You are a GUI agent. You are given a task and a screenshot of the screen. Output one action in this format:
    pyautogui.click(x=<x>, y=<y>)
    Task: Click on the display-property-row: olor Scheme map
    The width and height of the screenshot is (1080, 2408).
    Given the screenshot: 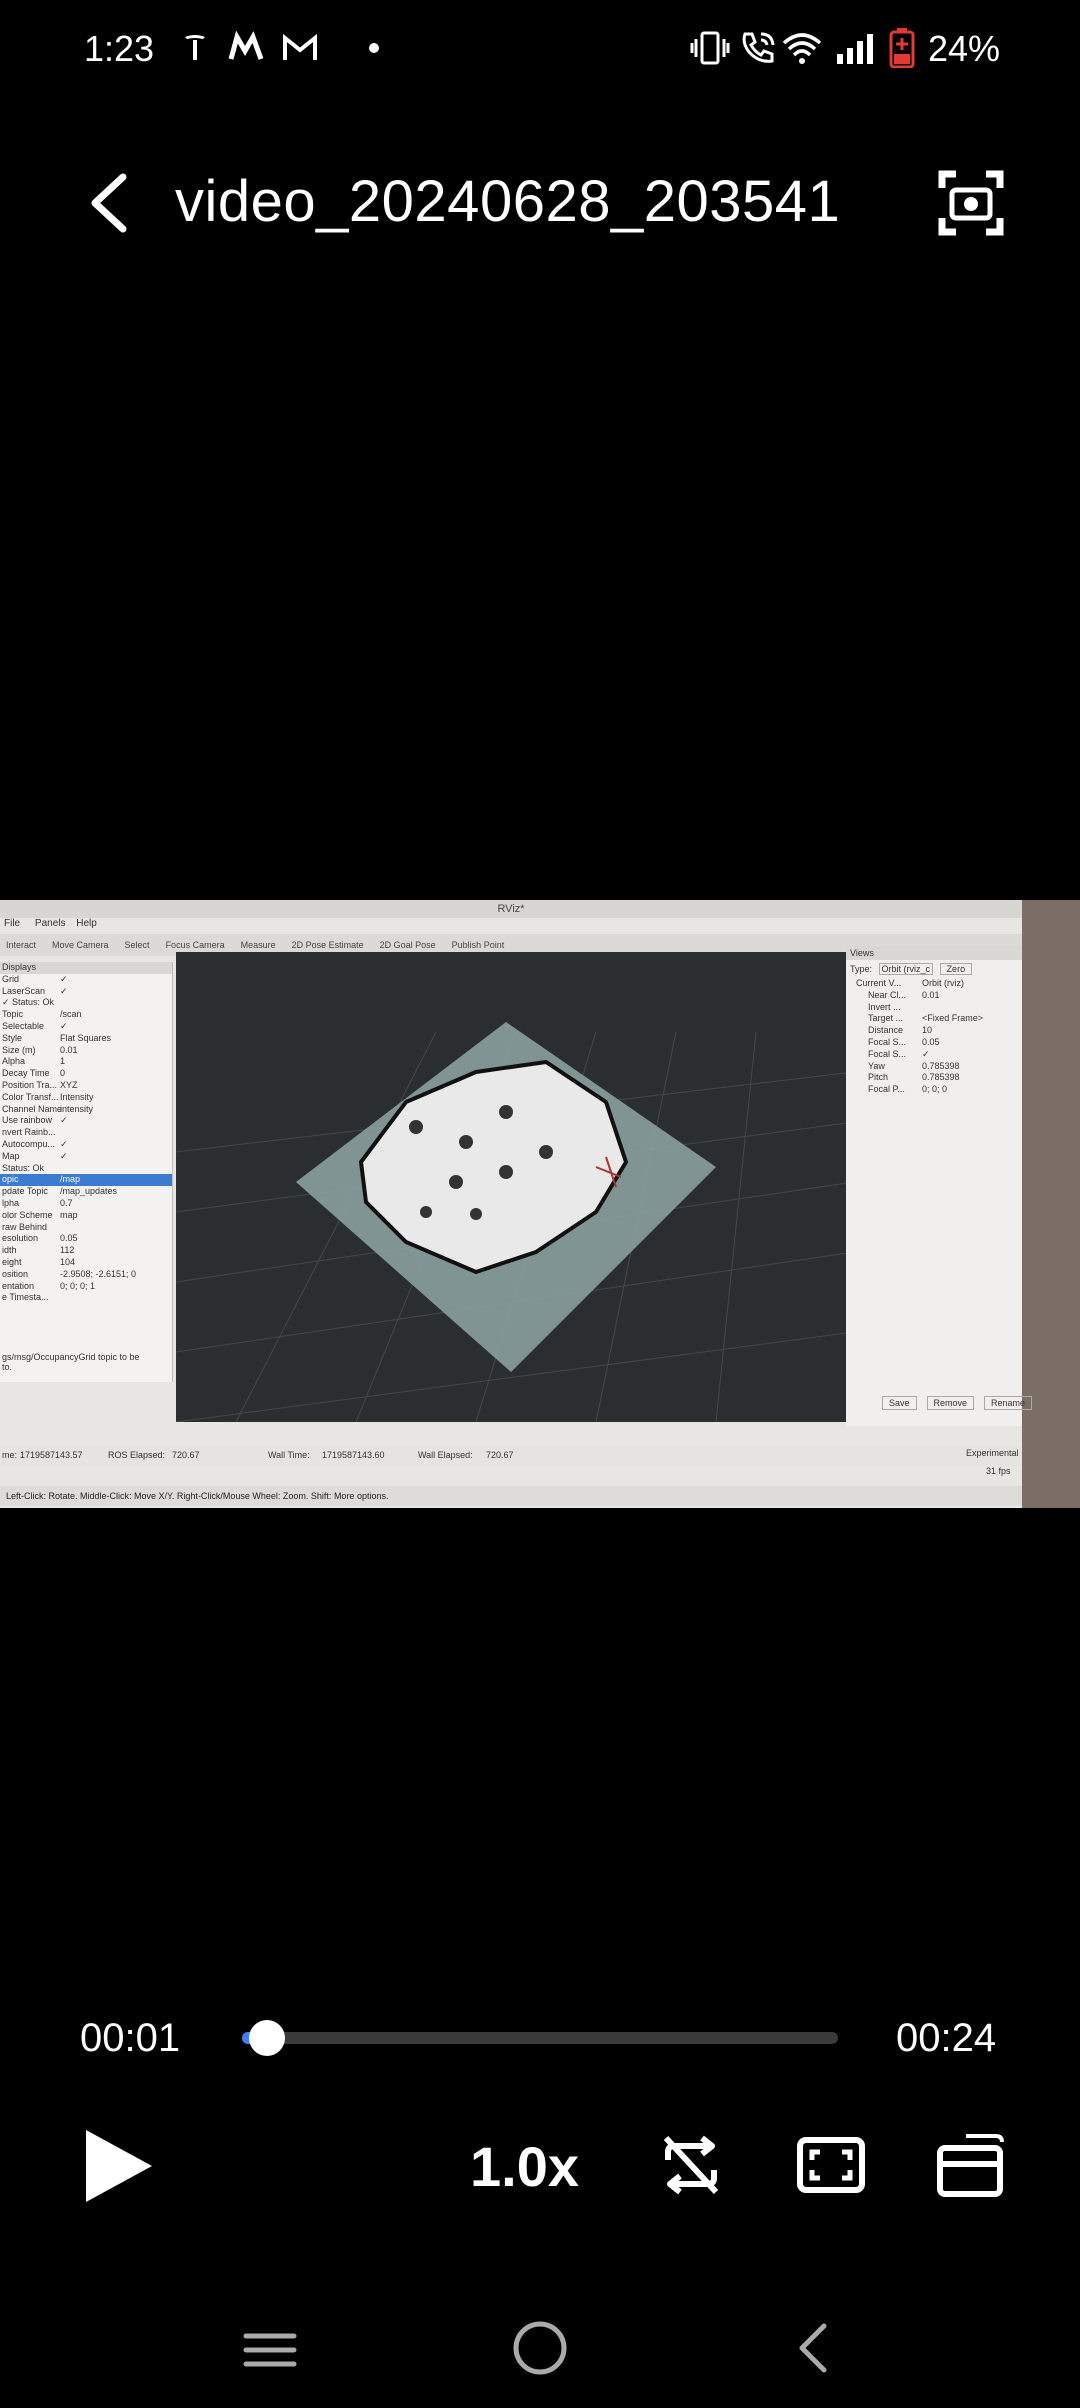 What is the action you would take?
    pyautogui.click(x=86, y=1216)
    